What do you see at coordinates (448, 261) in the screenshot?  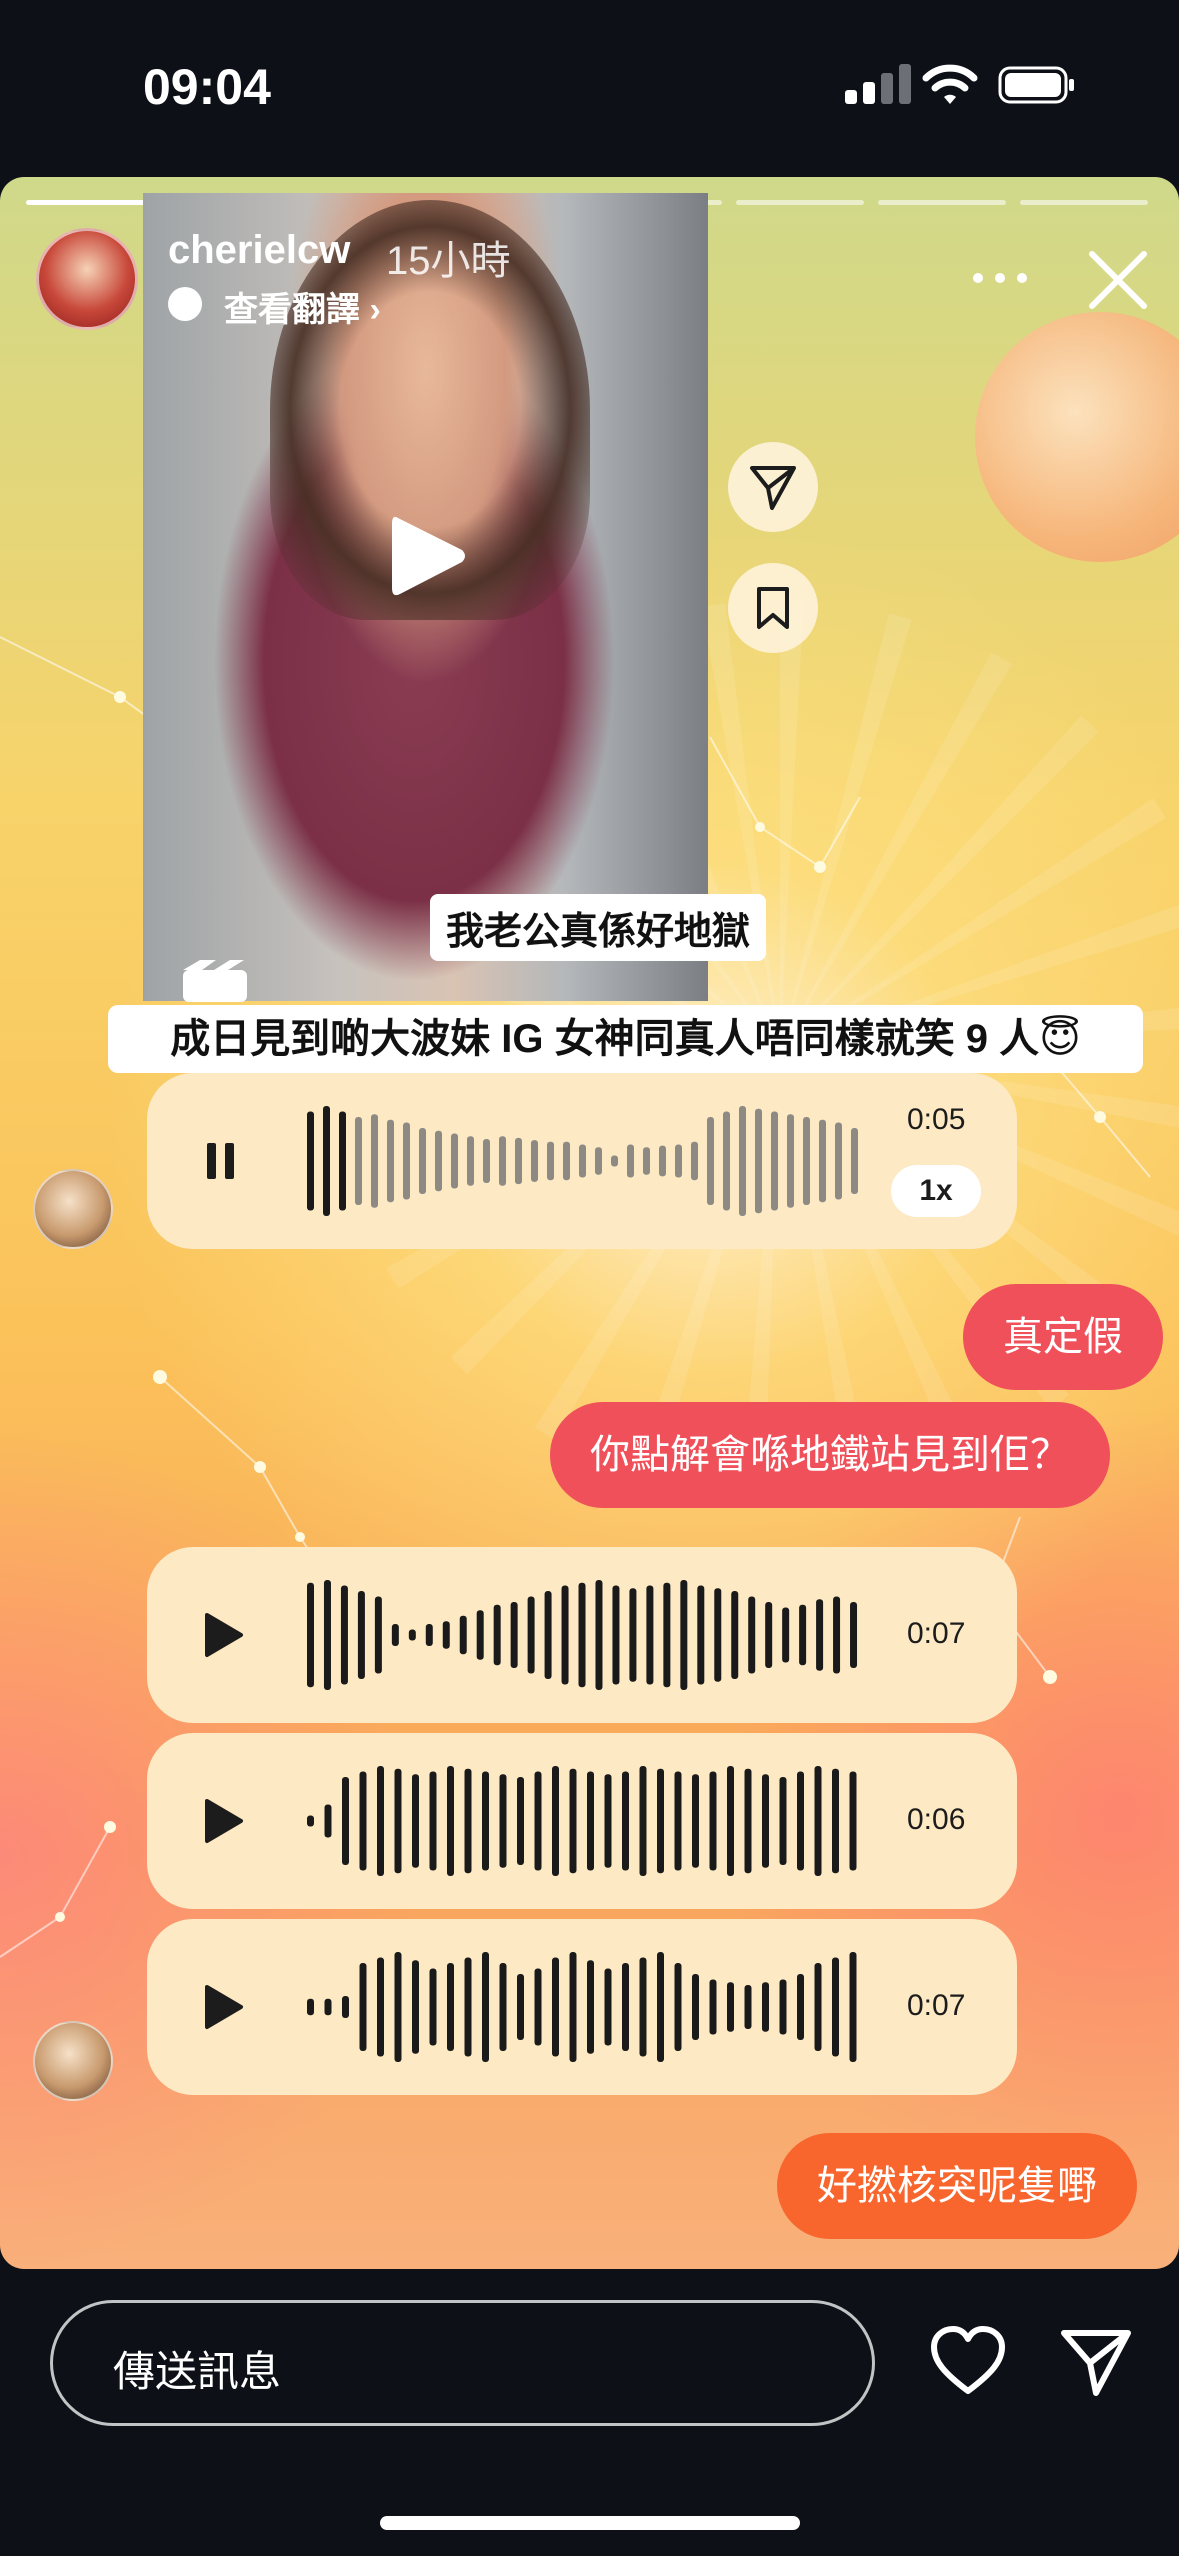 I see `story-time-ago: 15小時` at bounding box center [448, 261].